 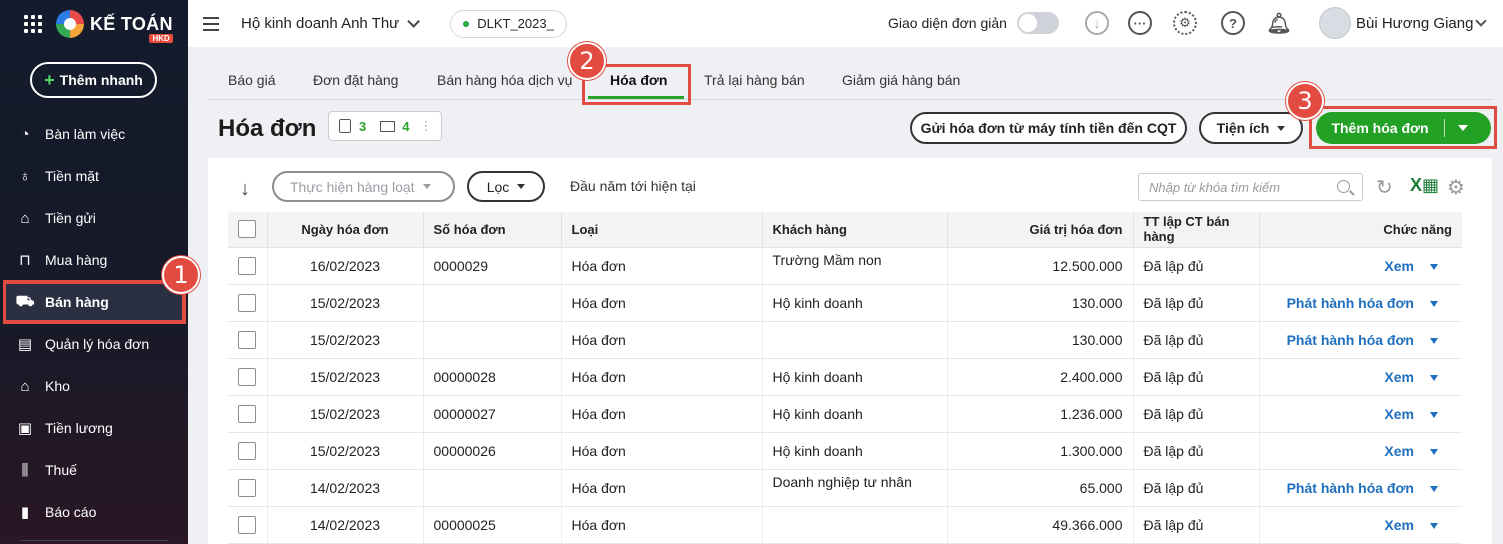 What do you see at coordinates (1384, 187) in the screenshot?
I see `refresh-icon: ↻` at bounding box center [1384, 187].